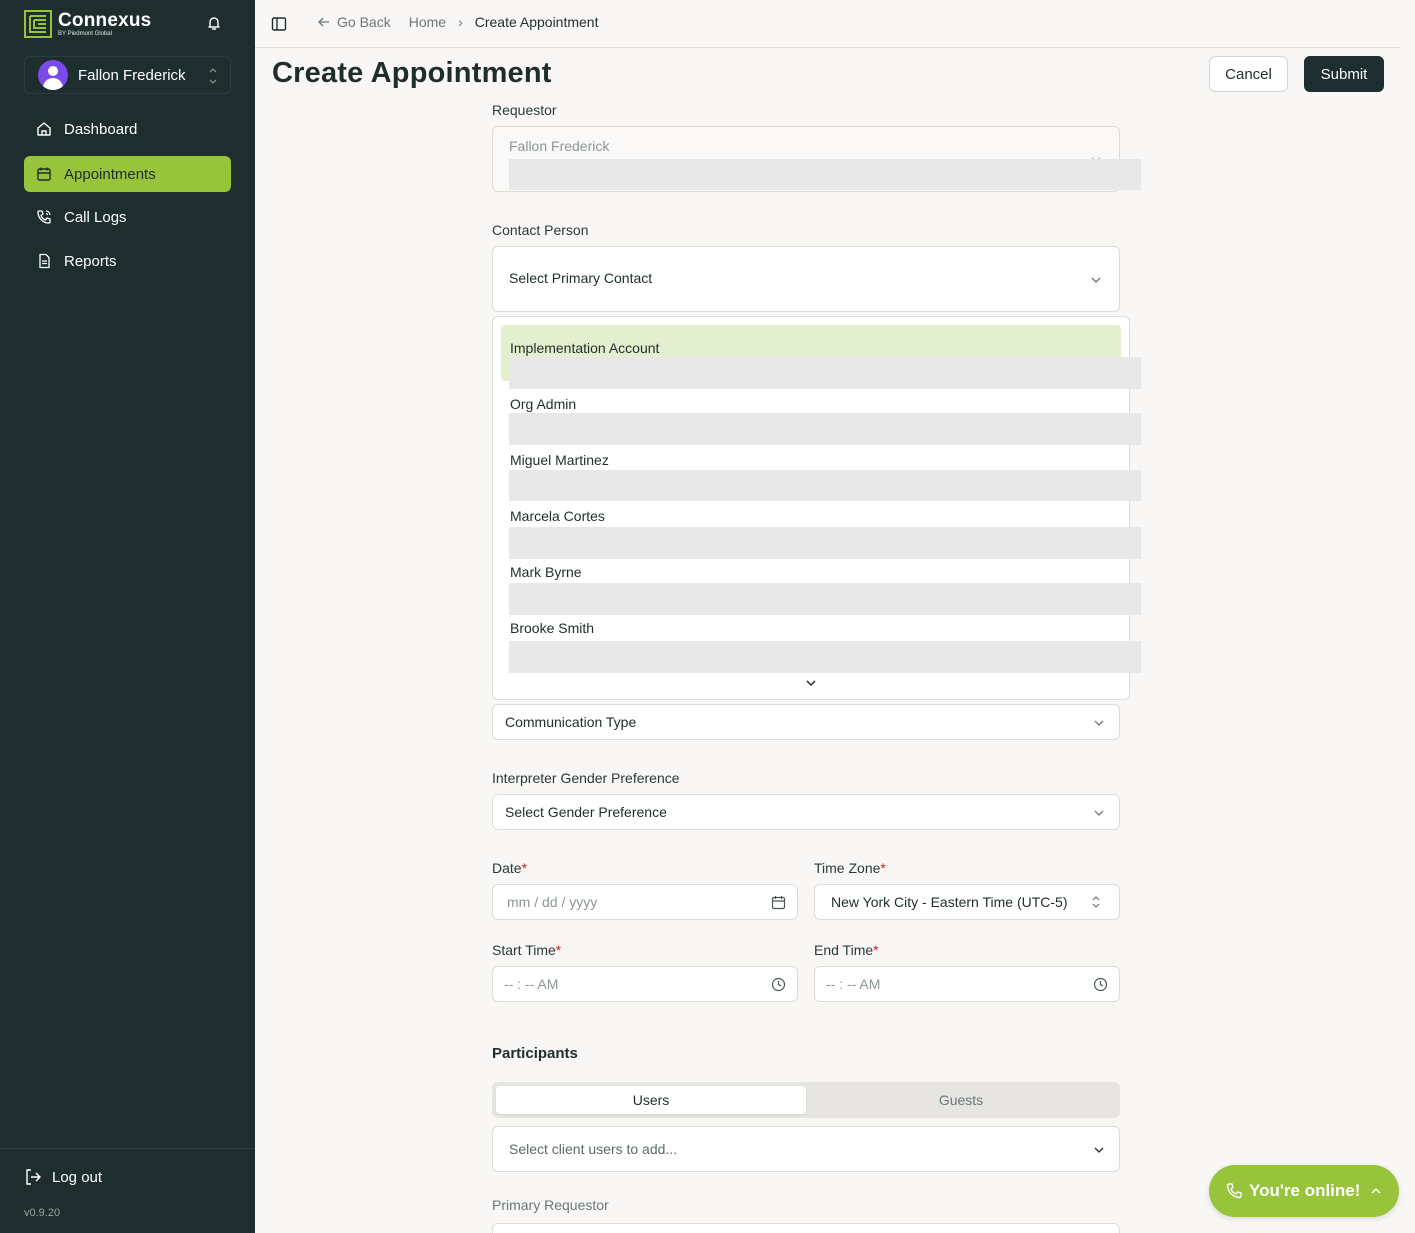  Describe the element at coordinates (95, 217) in the screenshot. I see `sidebar-item-label: Call Logs` at that location.